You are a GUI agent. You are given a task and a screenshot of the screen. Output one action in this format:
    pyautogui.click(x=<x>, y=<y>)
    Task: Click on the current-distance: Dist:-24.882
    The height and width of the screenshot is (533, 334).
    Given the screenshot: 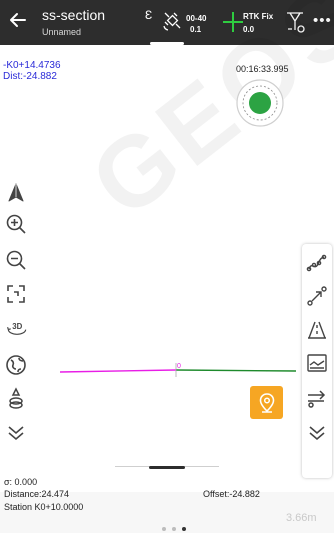 What is the action you would take?
    pyautogui.click(x=30, y=76)
    